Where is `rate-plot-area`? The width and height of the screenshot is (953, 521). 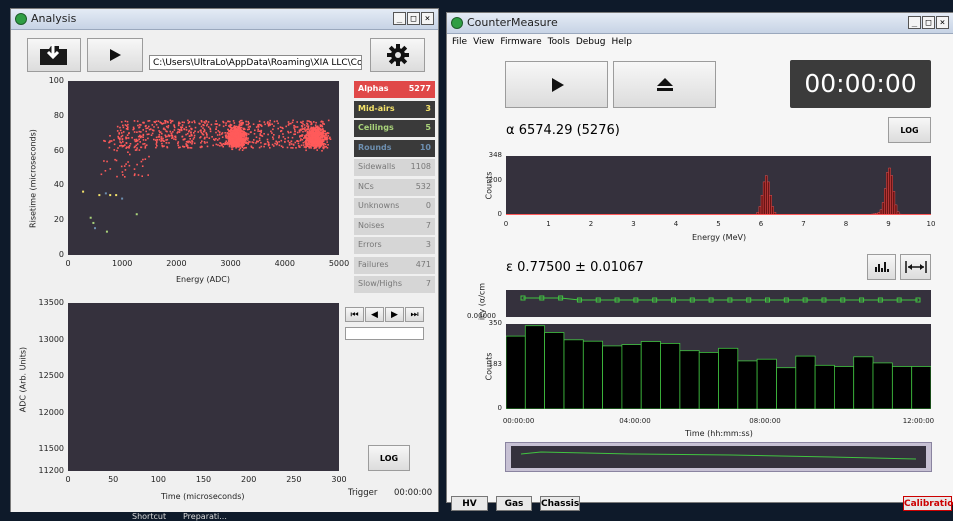
rate-plot-area is located at coordinates (718, 366).